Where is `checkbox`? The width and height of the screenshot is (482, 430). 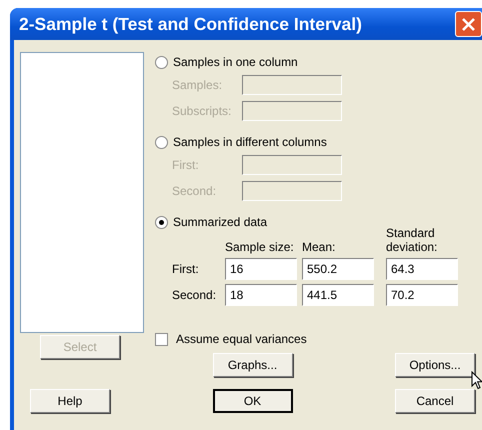 checkbox is located at coordinates (161, 339).